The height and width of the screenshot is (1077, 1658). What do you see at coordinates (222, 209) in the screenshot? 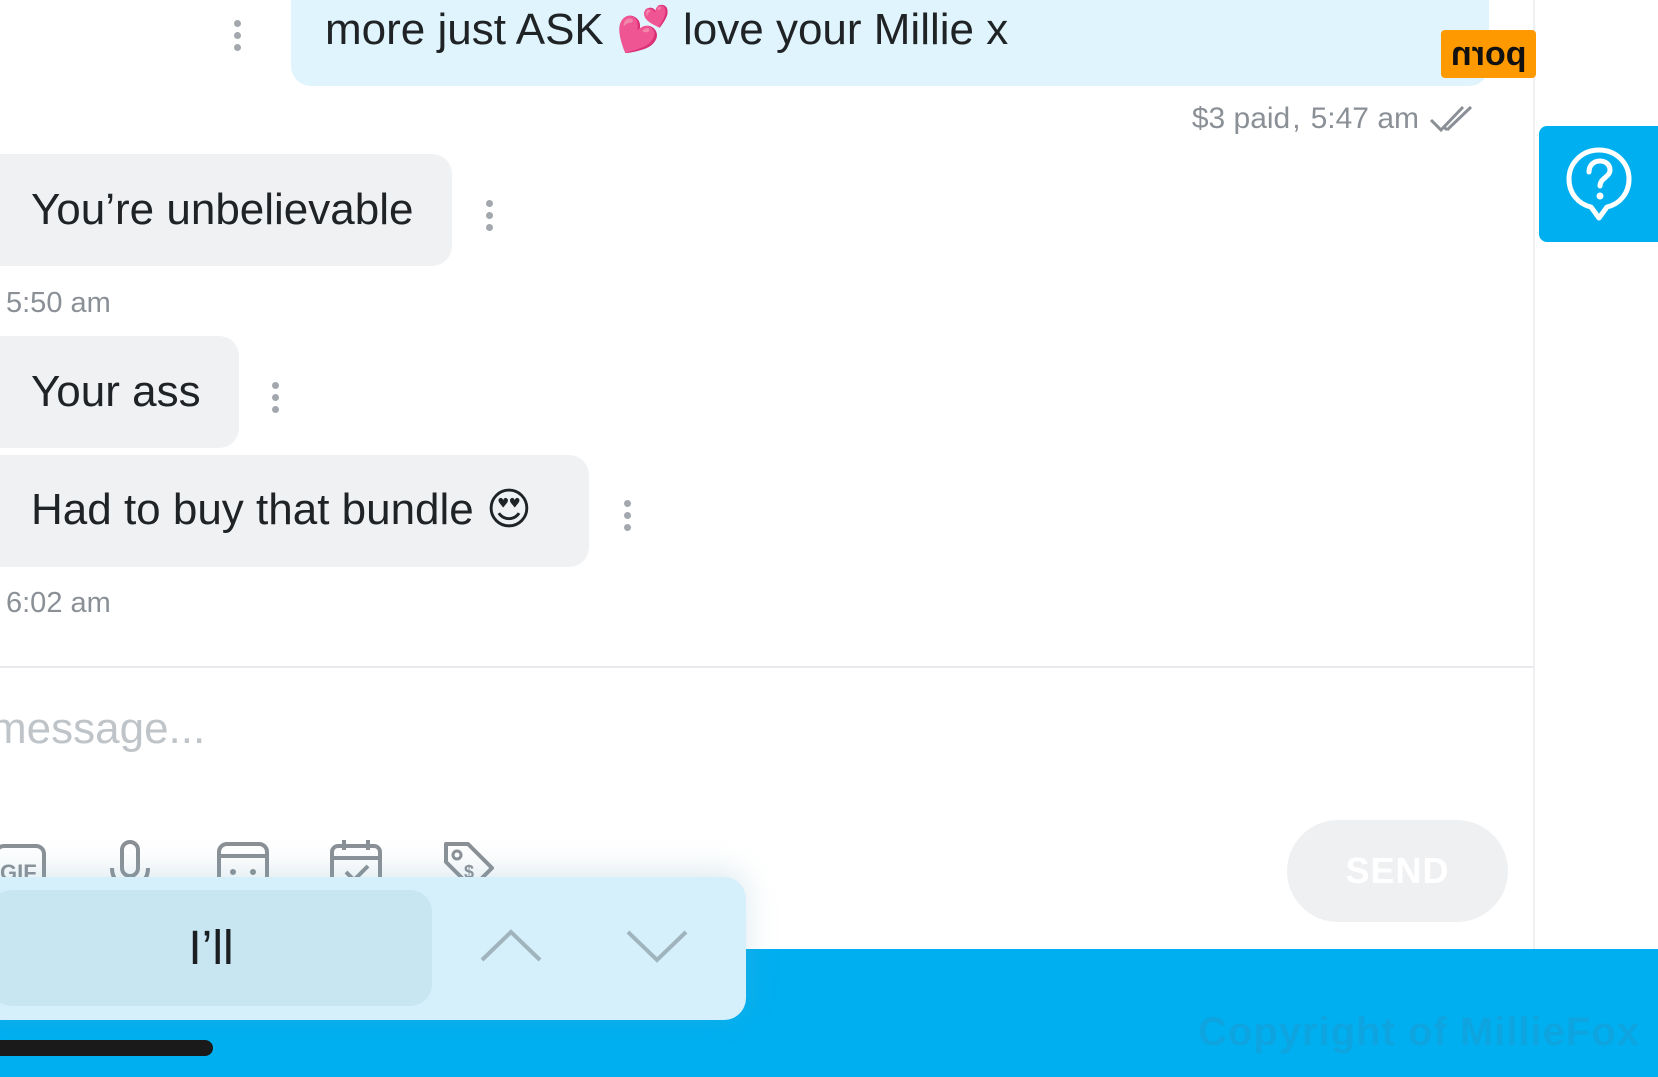
I see `incoming-message-text: You’re unbelievable` at bounding box center [222, 209].